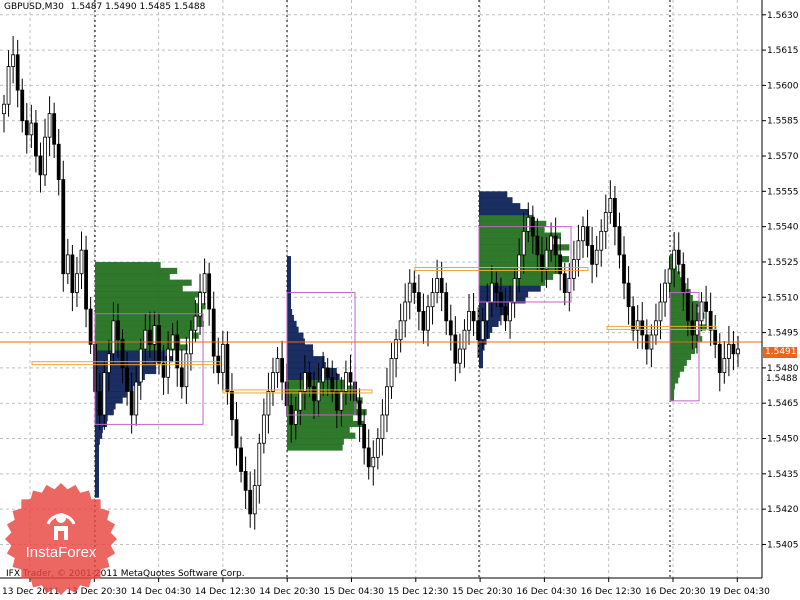  I want to click on y-tick-label: 1.5510, so click(783, 298).